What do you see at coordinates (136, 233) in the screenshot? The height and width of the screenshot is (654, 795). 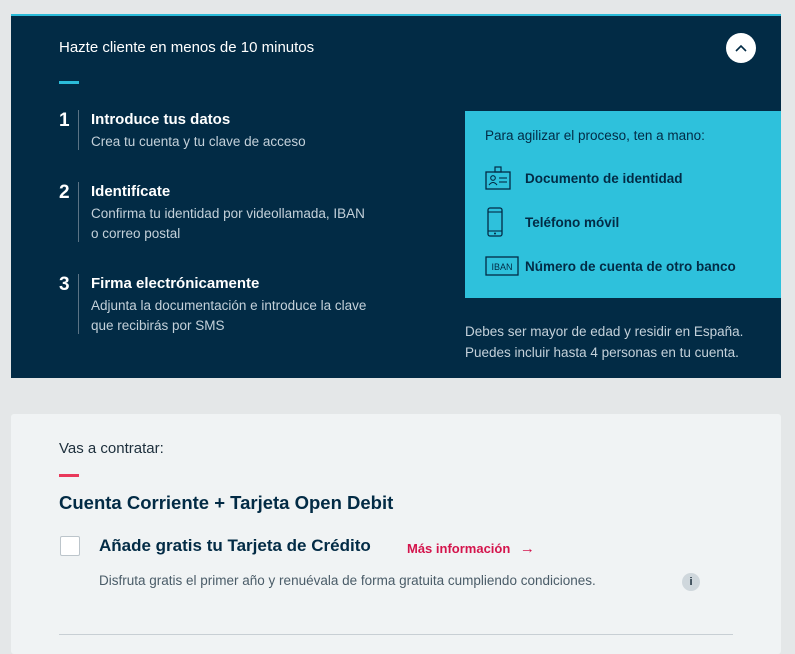 I see `step-desc-line: o correo postal` at bounding box center [136, 233].